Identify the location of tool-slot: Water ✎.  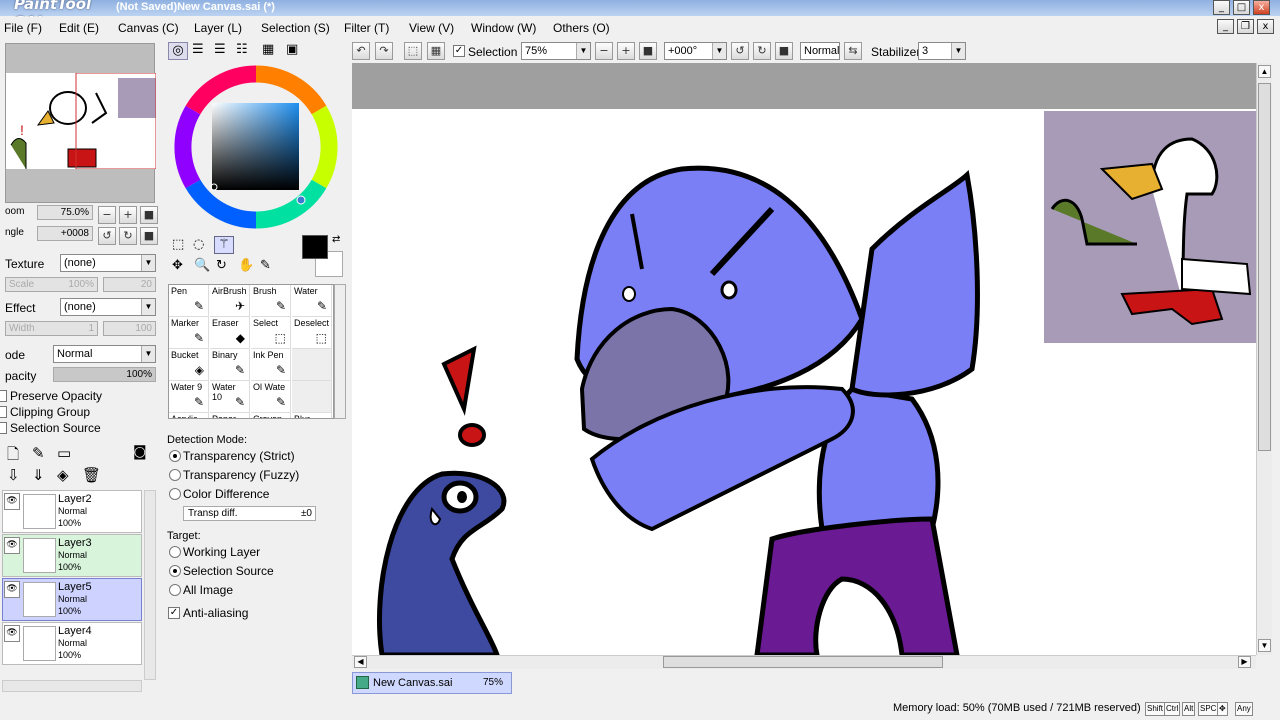
(312, 301).